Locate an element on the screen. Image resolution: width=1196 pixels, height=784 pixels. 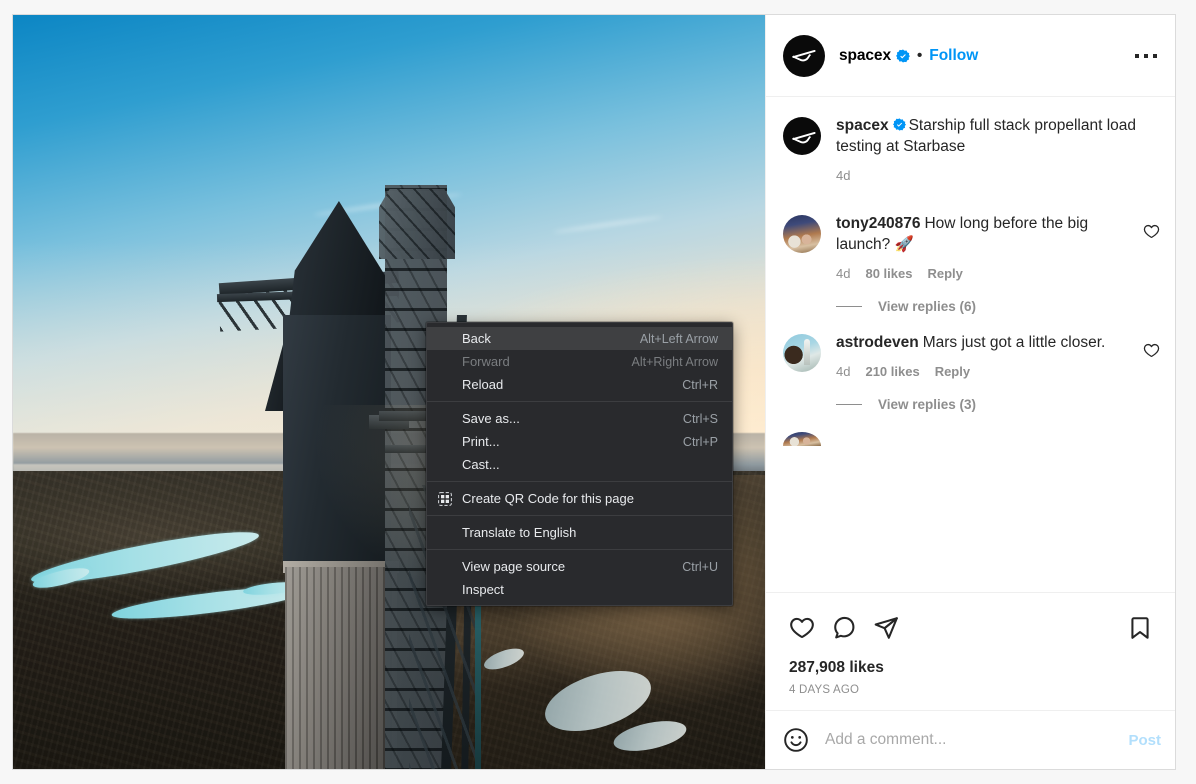
comment-username: tony240876 is located at coordinates (878, 223).